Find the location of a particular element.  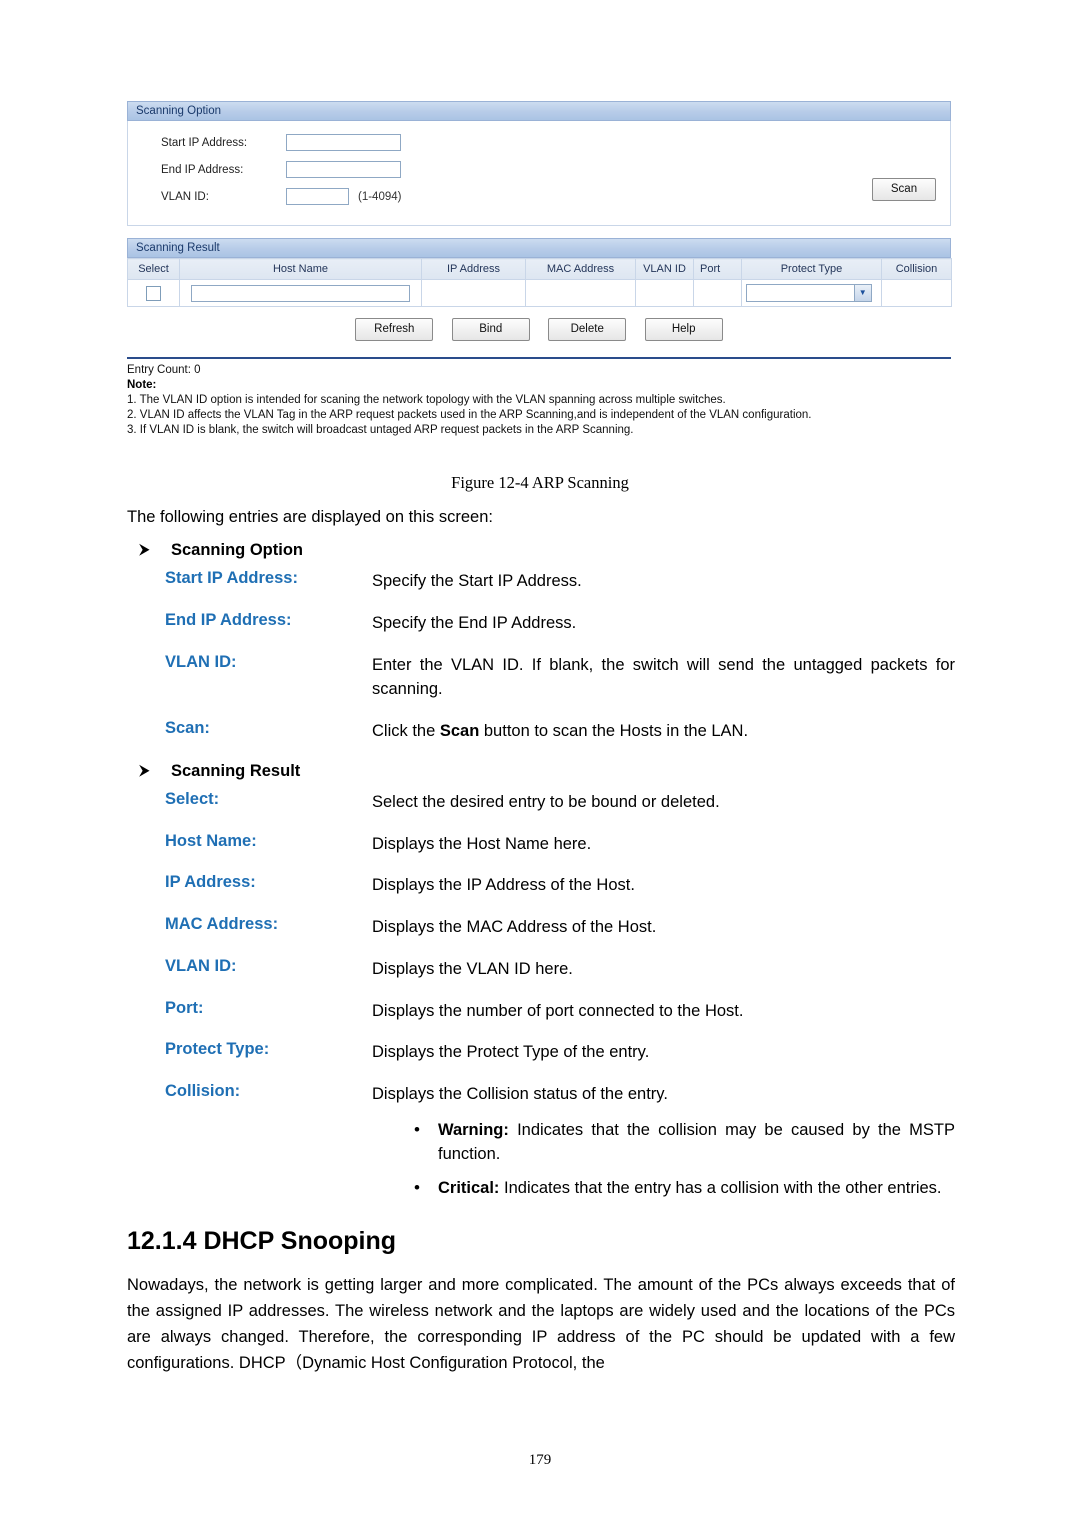

label-end-ip: End IP Address: is located at coordinates (202, 170).